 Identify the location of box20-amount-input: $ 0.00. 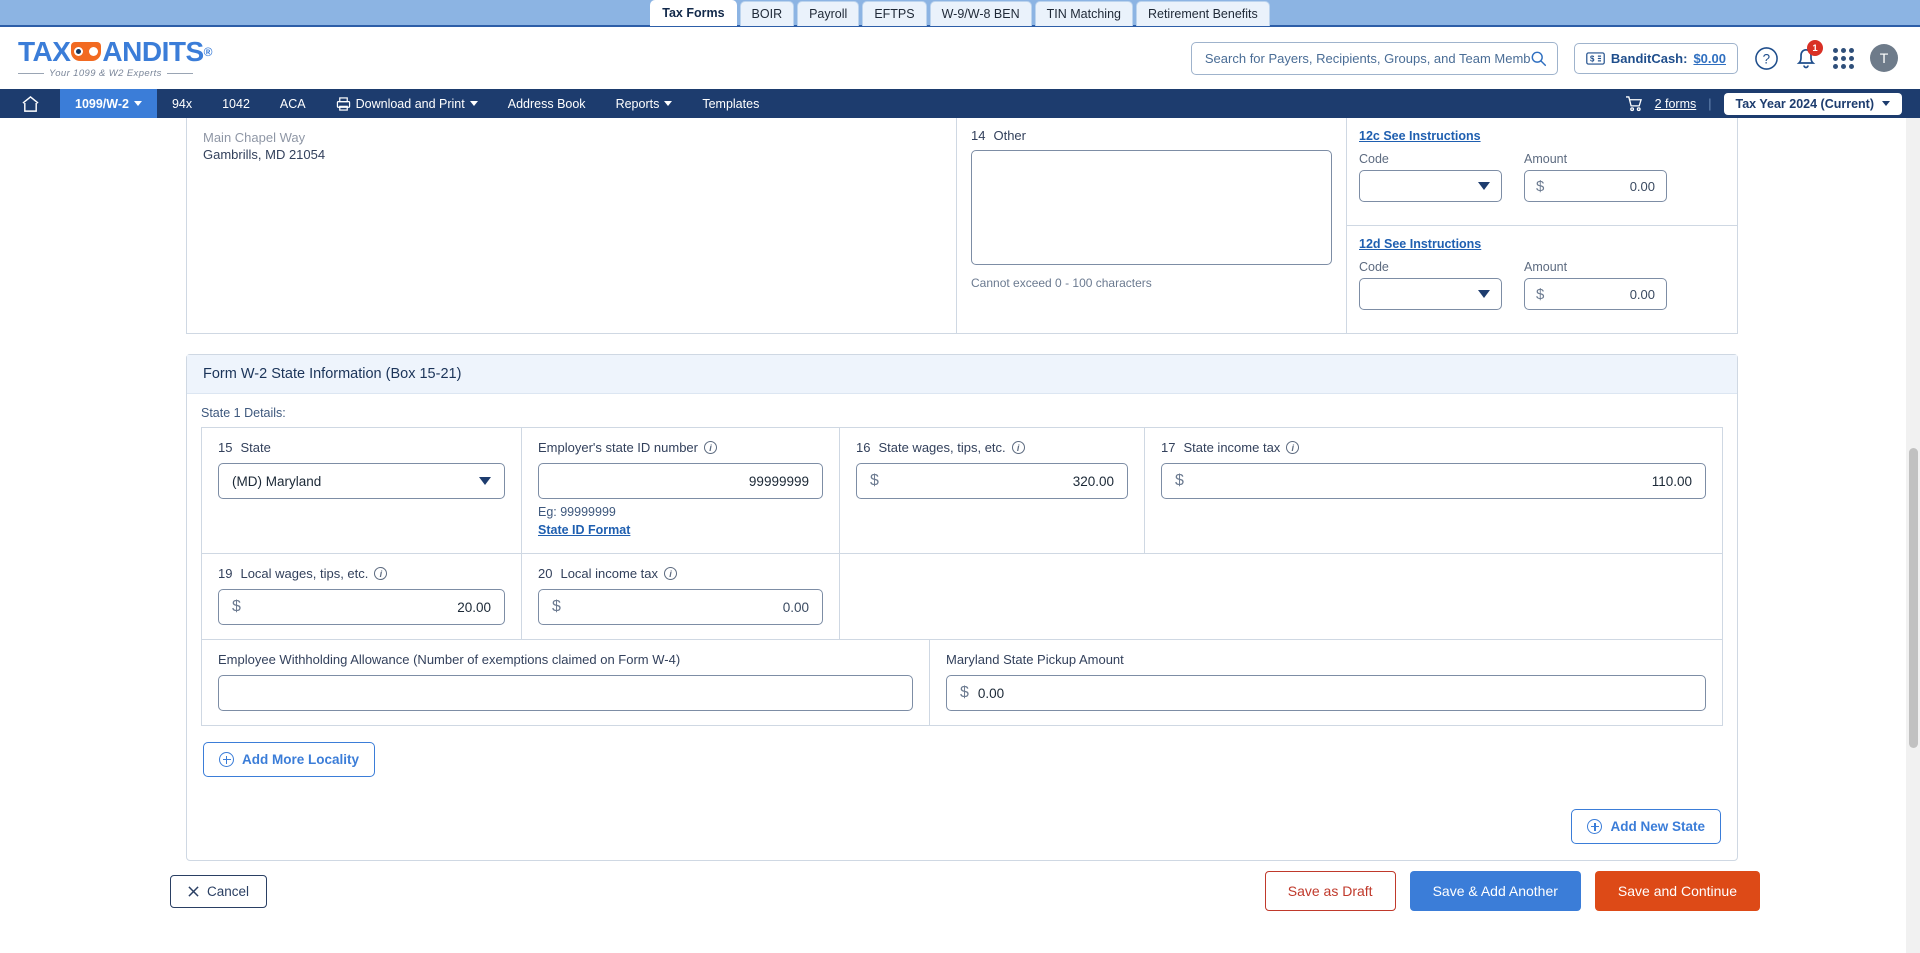
(680, 607).